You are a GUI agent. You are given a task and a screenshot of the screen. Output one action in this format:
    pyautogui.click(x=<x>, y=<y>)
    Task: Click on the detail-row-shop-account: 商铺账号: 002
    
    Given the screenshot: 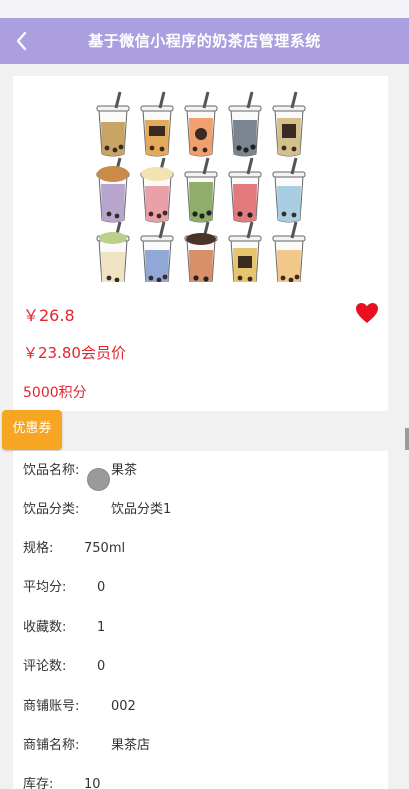 What is the action you would take?
    pyautogui.click(x=79, y=707)
    